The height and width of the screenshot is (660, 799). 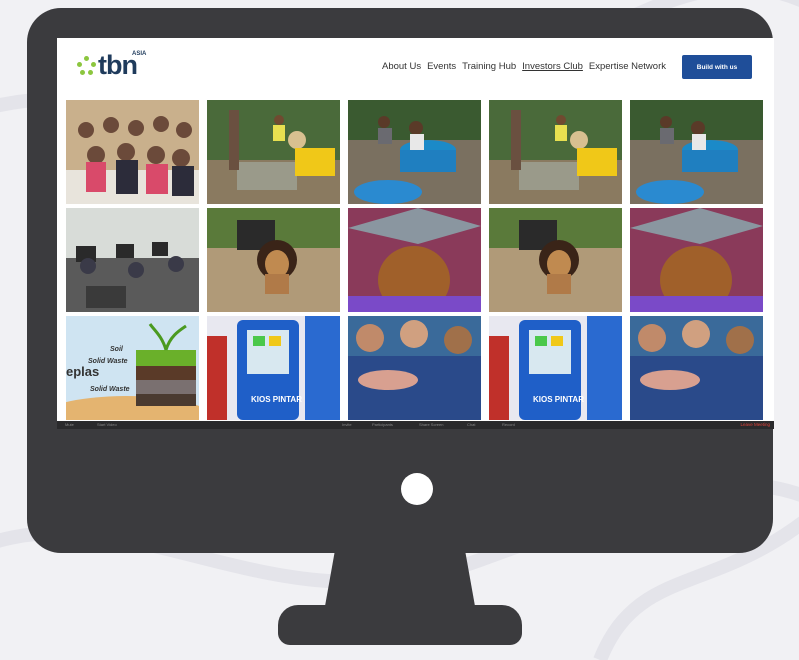 I want to click on gallery-photo-soil-plant: Soil Solid Waste eplas Solid Waste, so click(x=132, y=368).